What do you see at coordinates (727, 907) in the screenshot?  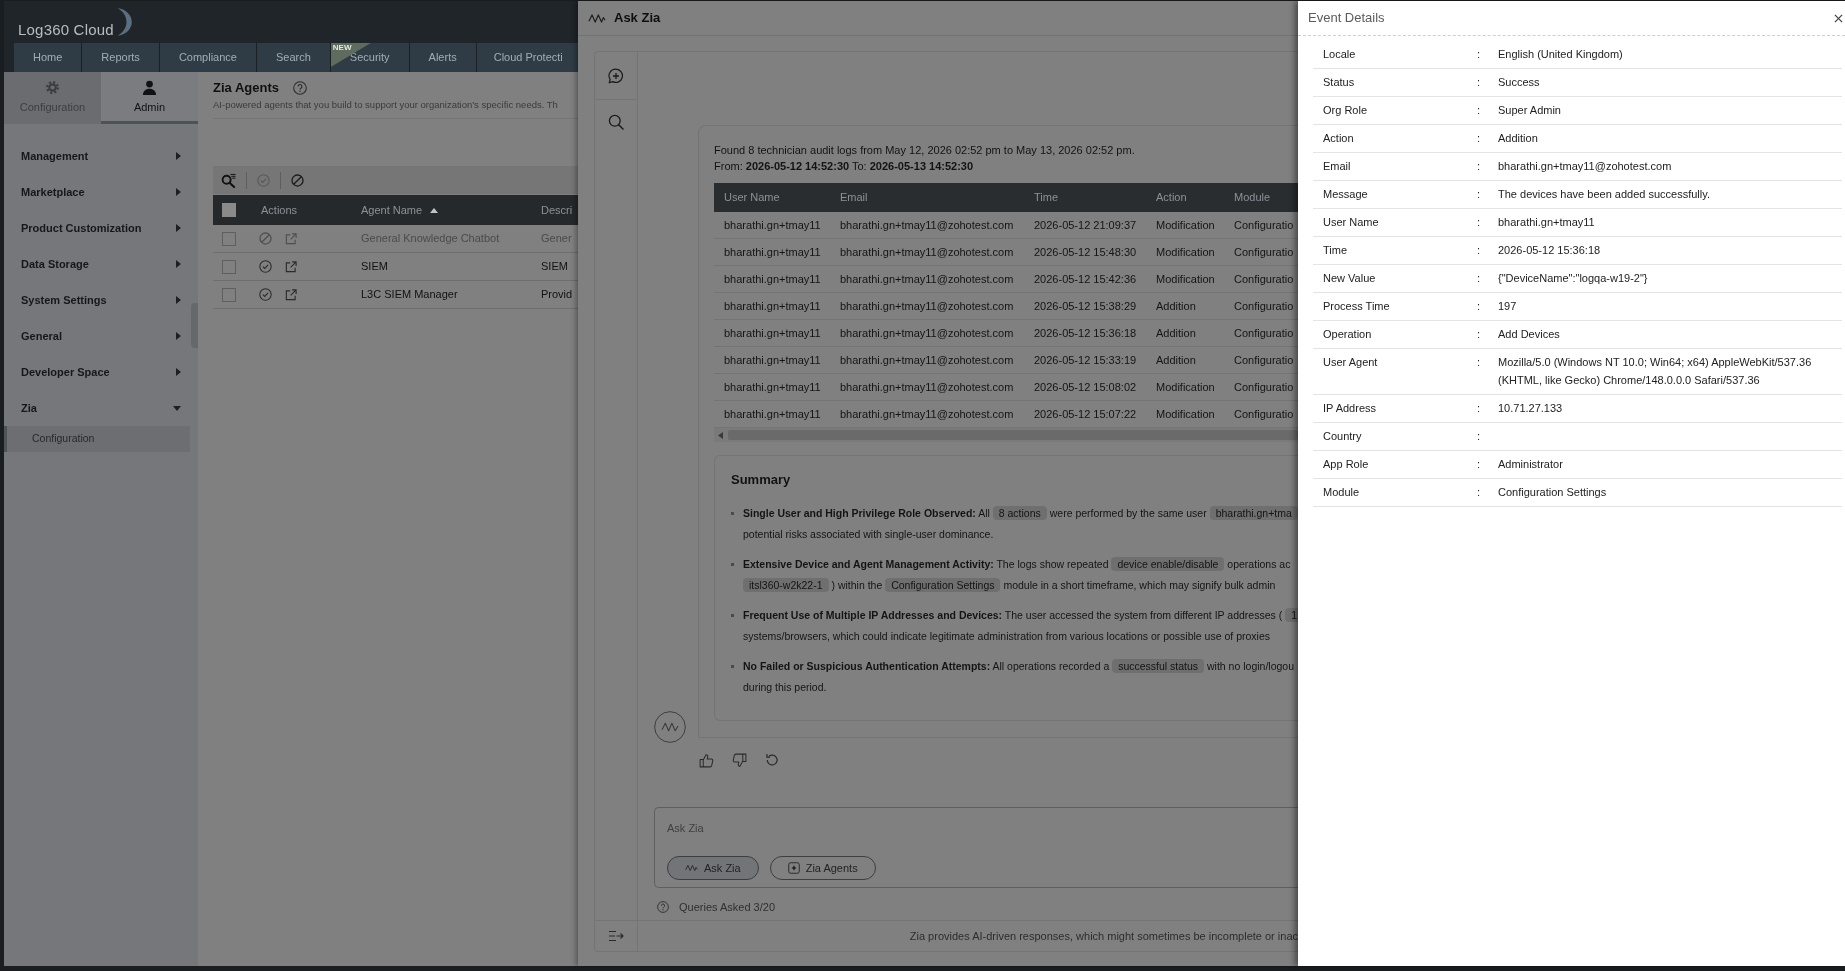 I see `query-count-text: Queries Asked 3/20` at bounding box center [727, 907].